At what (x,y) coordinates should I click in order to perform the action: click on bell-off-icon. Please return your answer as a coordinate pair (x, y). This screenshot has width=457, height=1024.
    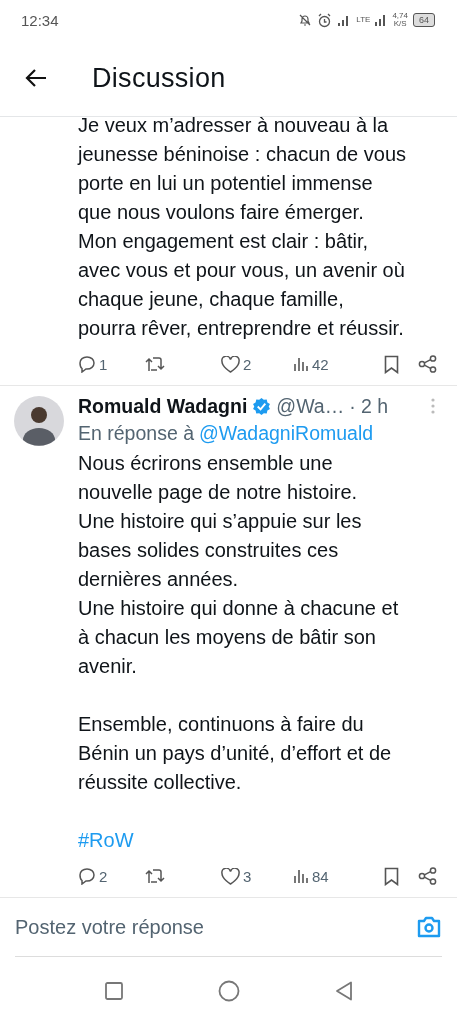
    Looking at the image, I should click on (305, 20).